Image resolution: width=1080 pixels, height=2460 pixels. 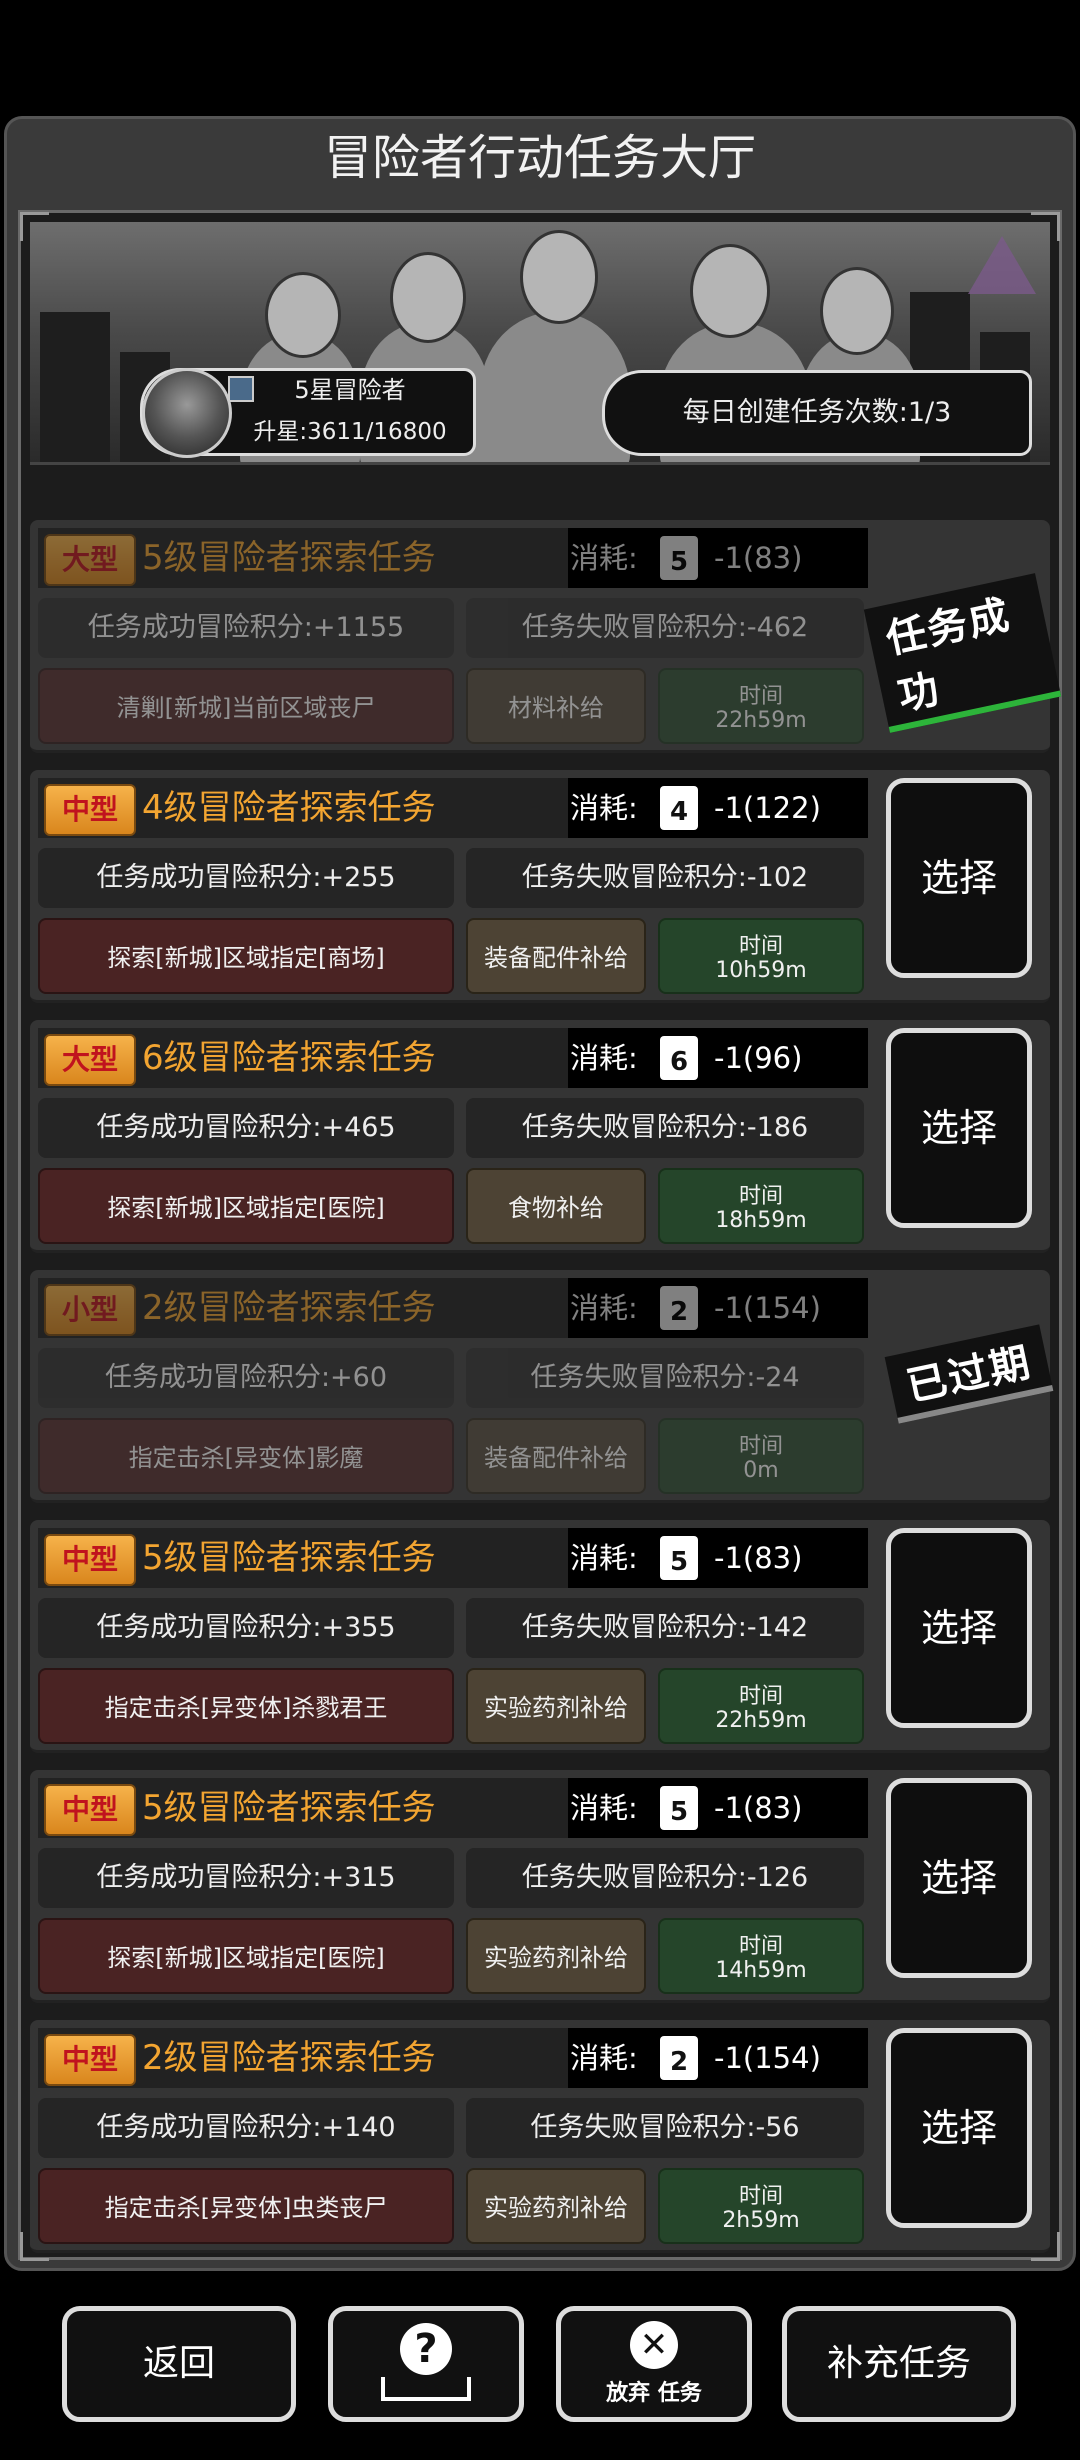 I want to click on task-time: 时间 14h59m, so click(x=761, y=1956).